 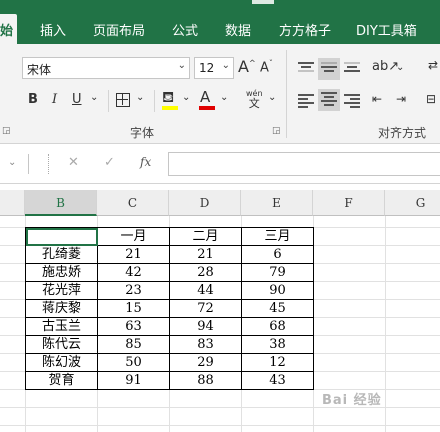 What do you see at coordinates (277, 362) in the screenshot?
I see `value-cell: 12` at bounding box center [277, 362].